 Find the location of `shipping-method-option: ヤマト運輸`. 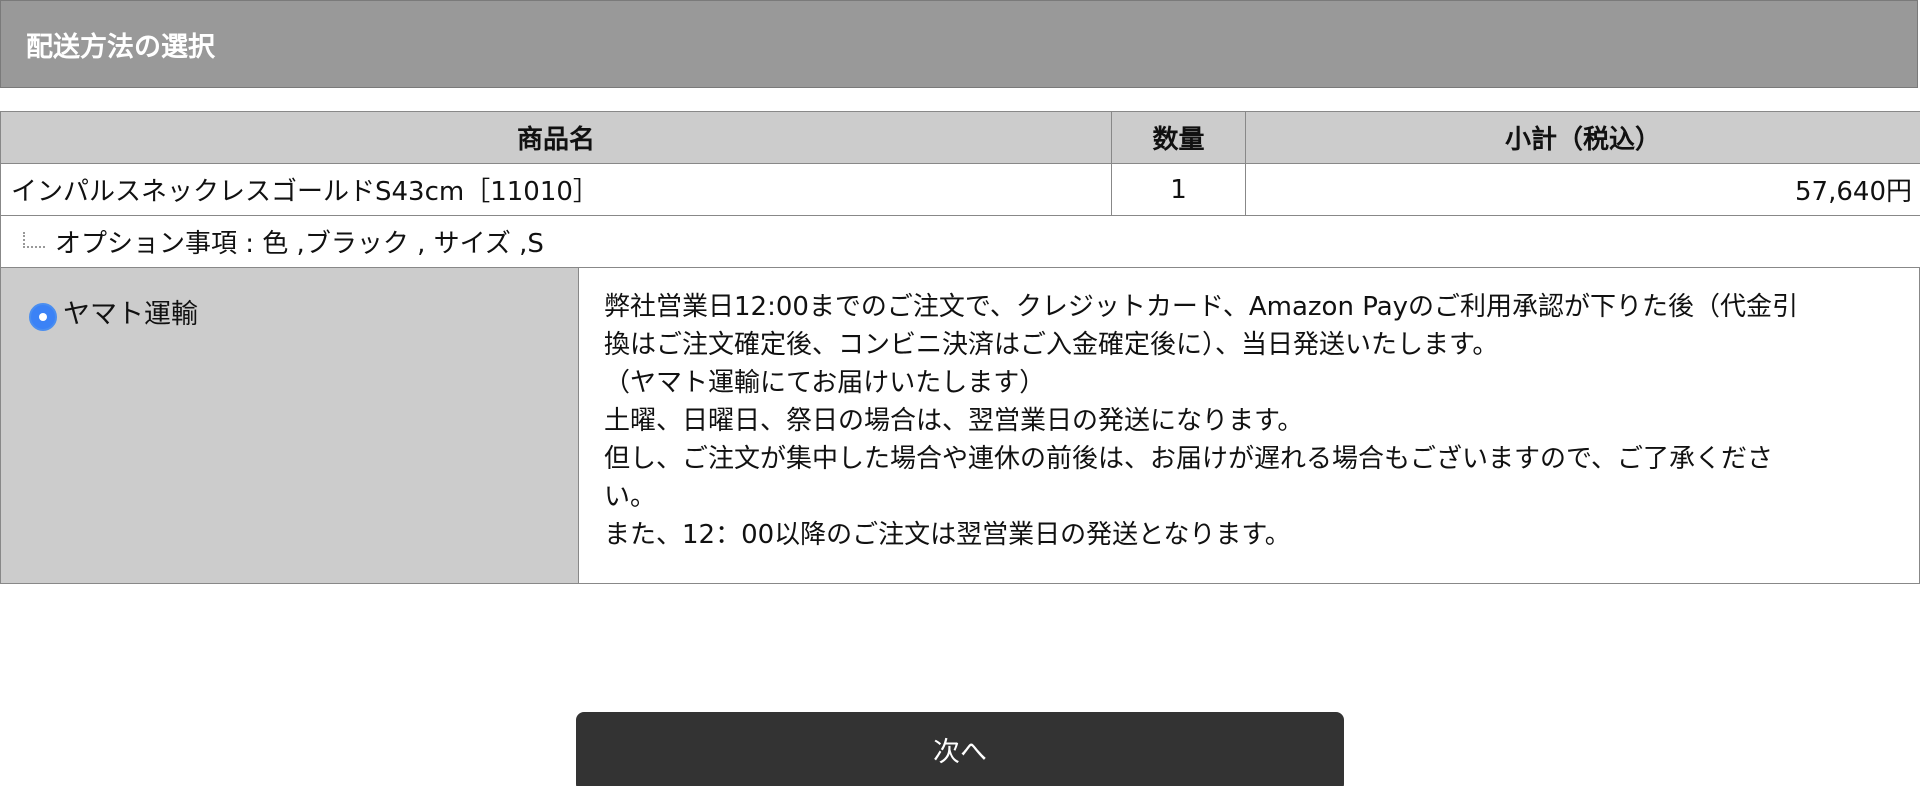

shipping-method-option: ヤマト運輸 is located at coordinates (290, 425).